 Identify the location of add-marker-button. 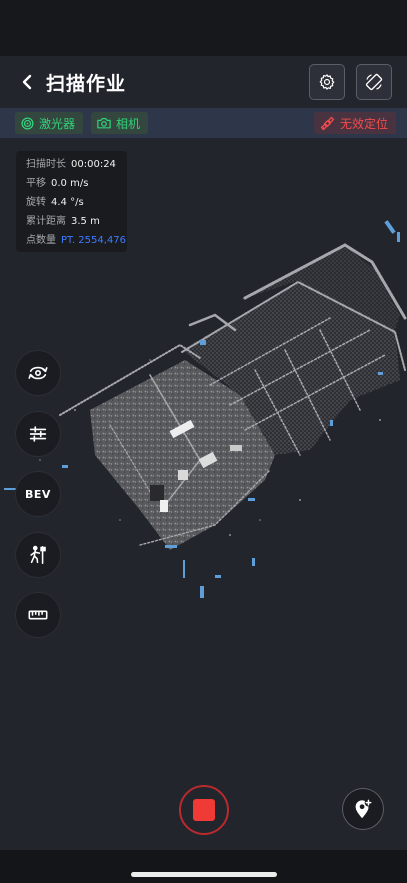
(363, 809).